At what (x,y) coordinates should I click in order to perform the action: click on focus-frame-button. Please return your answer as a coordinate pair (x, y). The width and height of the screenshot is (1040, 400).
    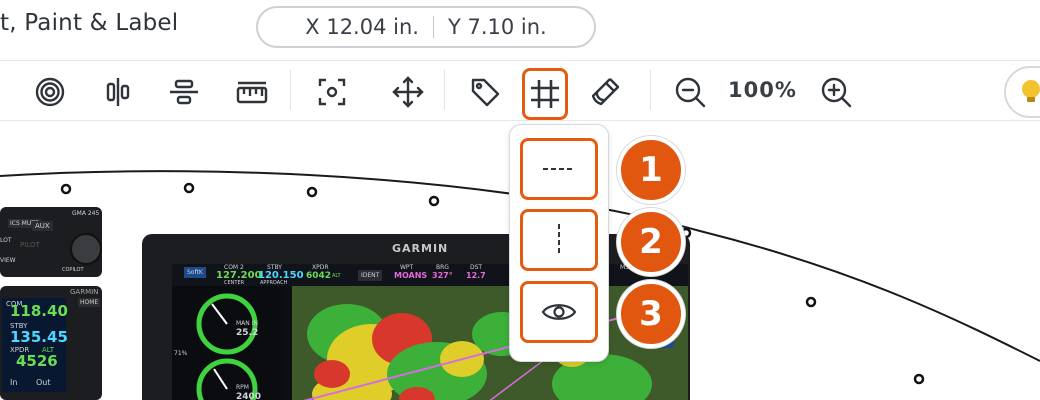
    Looking at the image, I should click on (332, 92).